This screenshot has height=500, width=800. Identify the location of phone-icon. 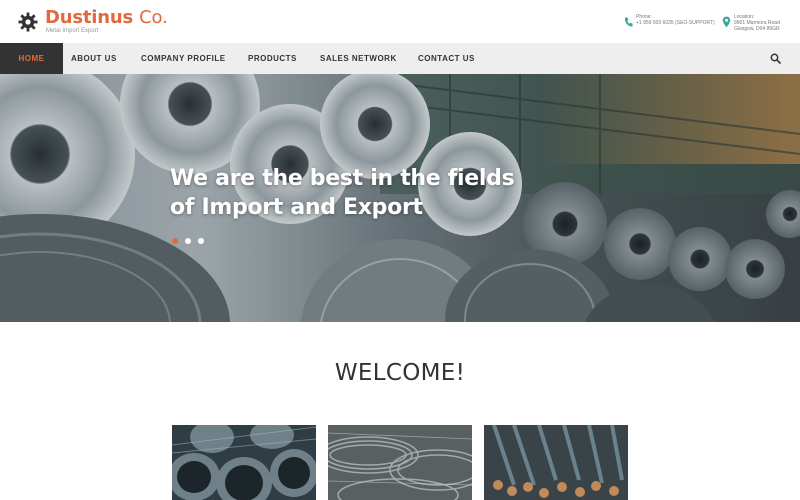
(628, 22).